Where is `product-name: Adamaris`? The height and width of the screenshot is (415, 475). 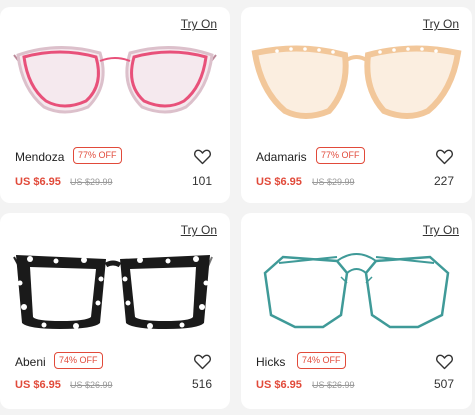
product-name: Adamaris is located at coordinates (281, 157).